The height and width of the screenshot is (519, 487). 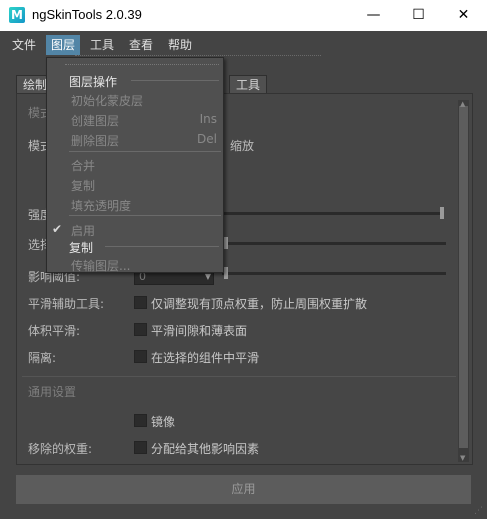 What do you see at coordinates (242, 145) in the screenshot?
I see `scale-option: 缩放` at bounding box center [242, 145].